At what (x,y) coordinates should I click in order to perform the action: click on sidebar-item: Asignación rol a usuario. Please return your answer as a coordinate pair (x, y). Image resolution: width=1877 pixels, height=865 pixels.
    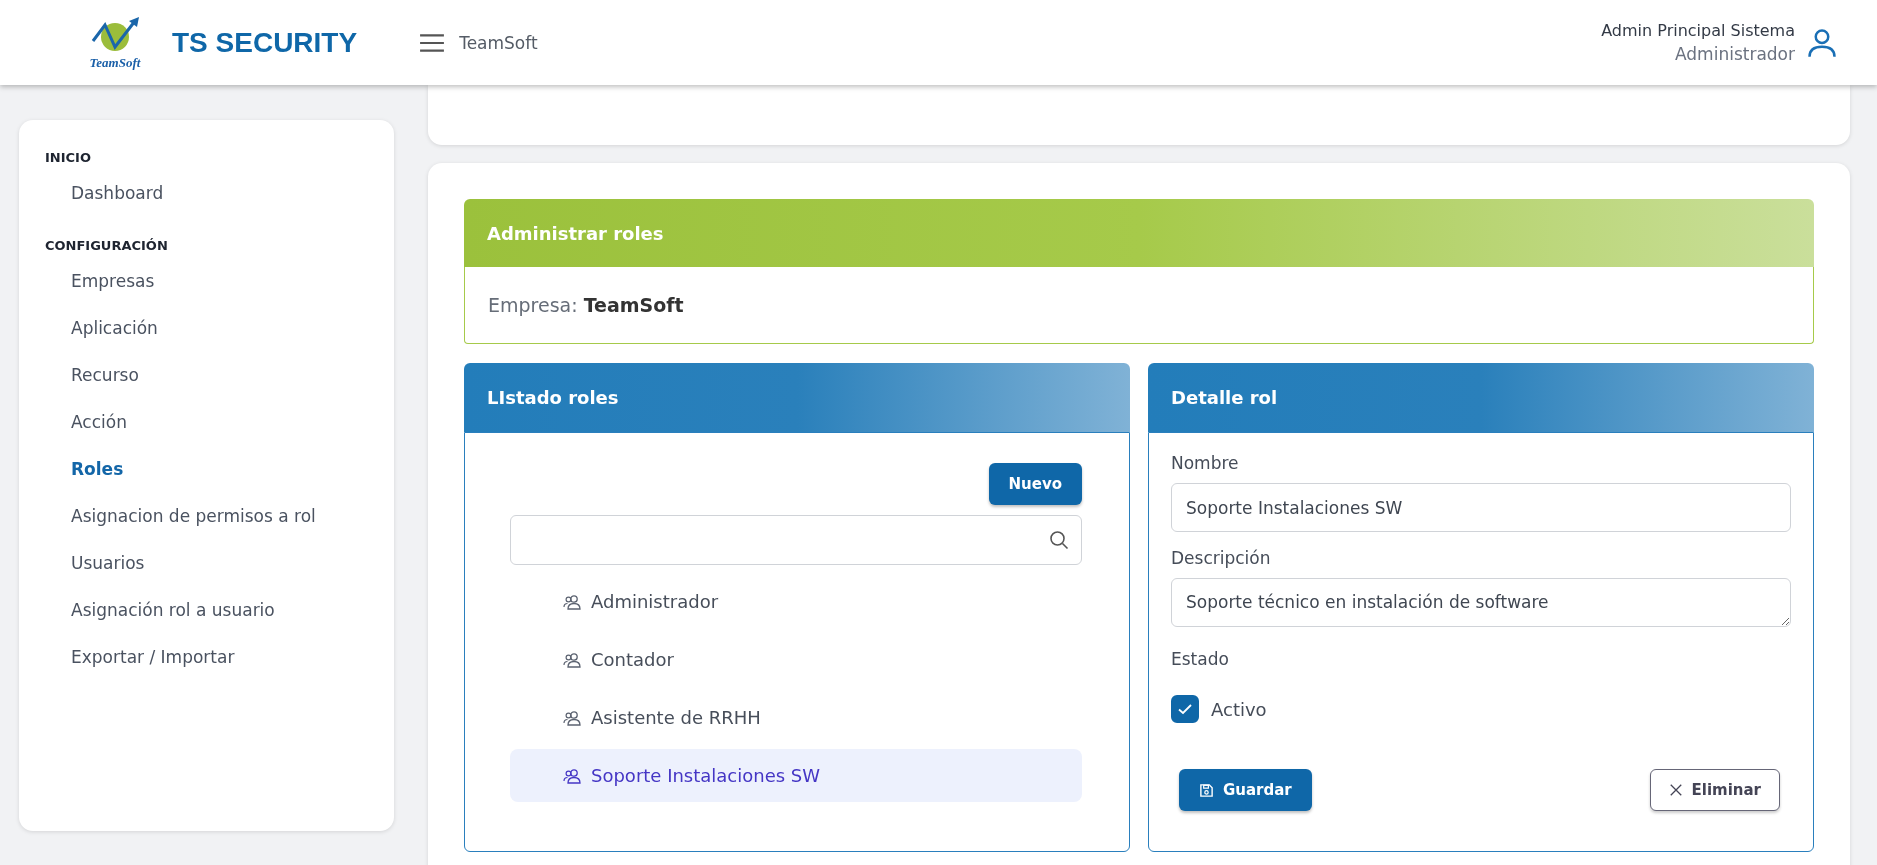
    Looking at the image, I should click on (206, 610).